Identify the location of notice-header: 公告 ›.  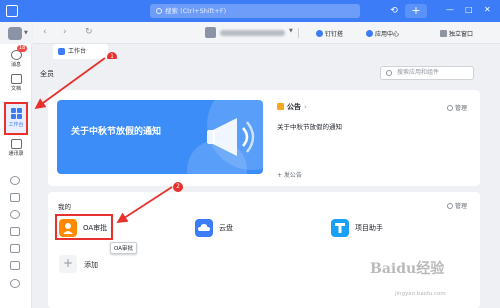
(292, 107).